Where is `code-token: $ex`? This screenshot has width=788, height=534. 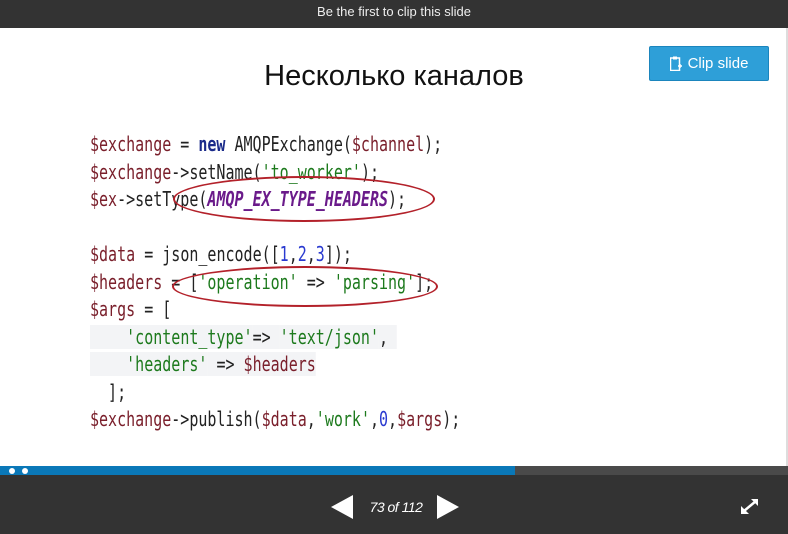 code-token: $ex is located at coordinates (104, 199).